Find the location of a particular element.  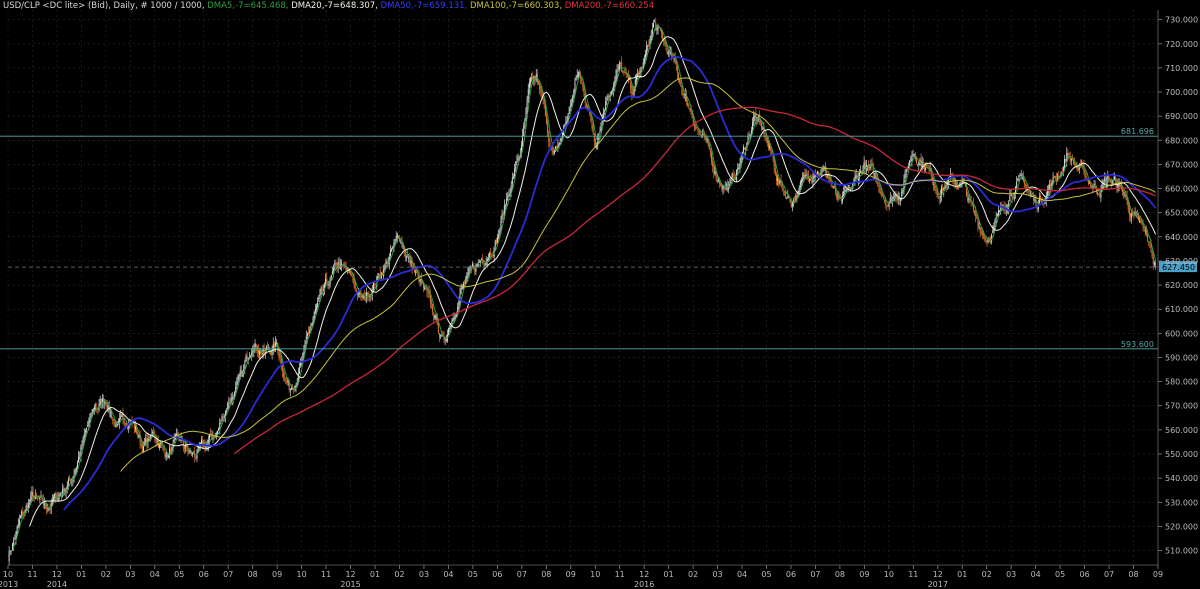

y-tick-label: 650.000 is located at coordinates (1181, 213).